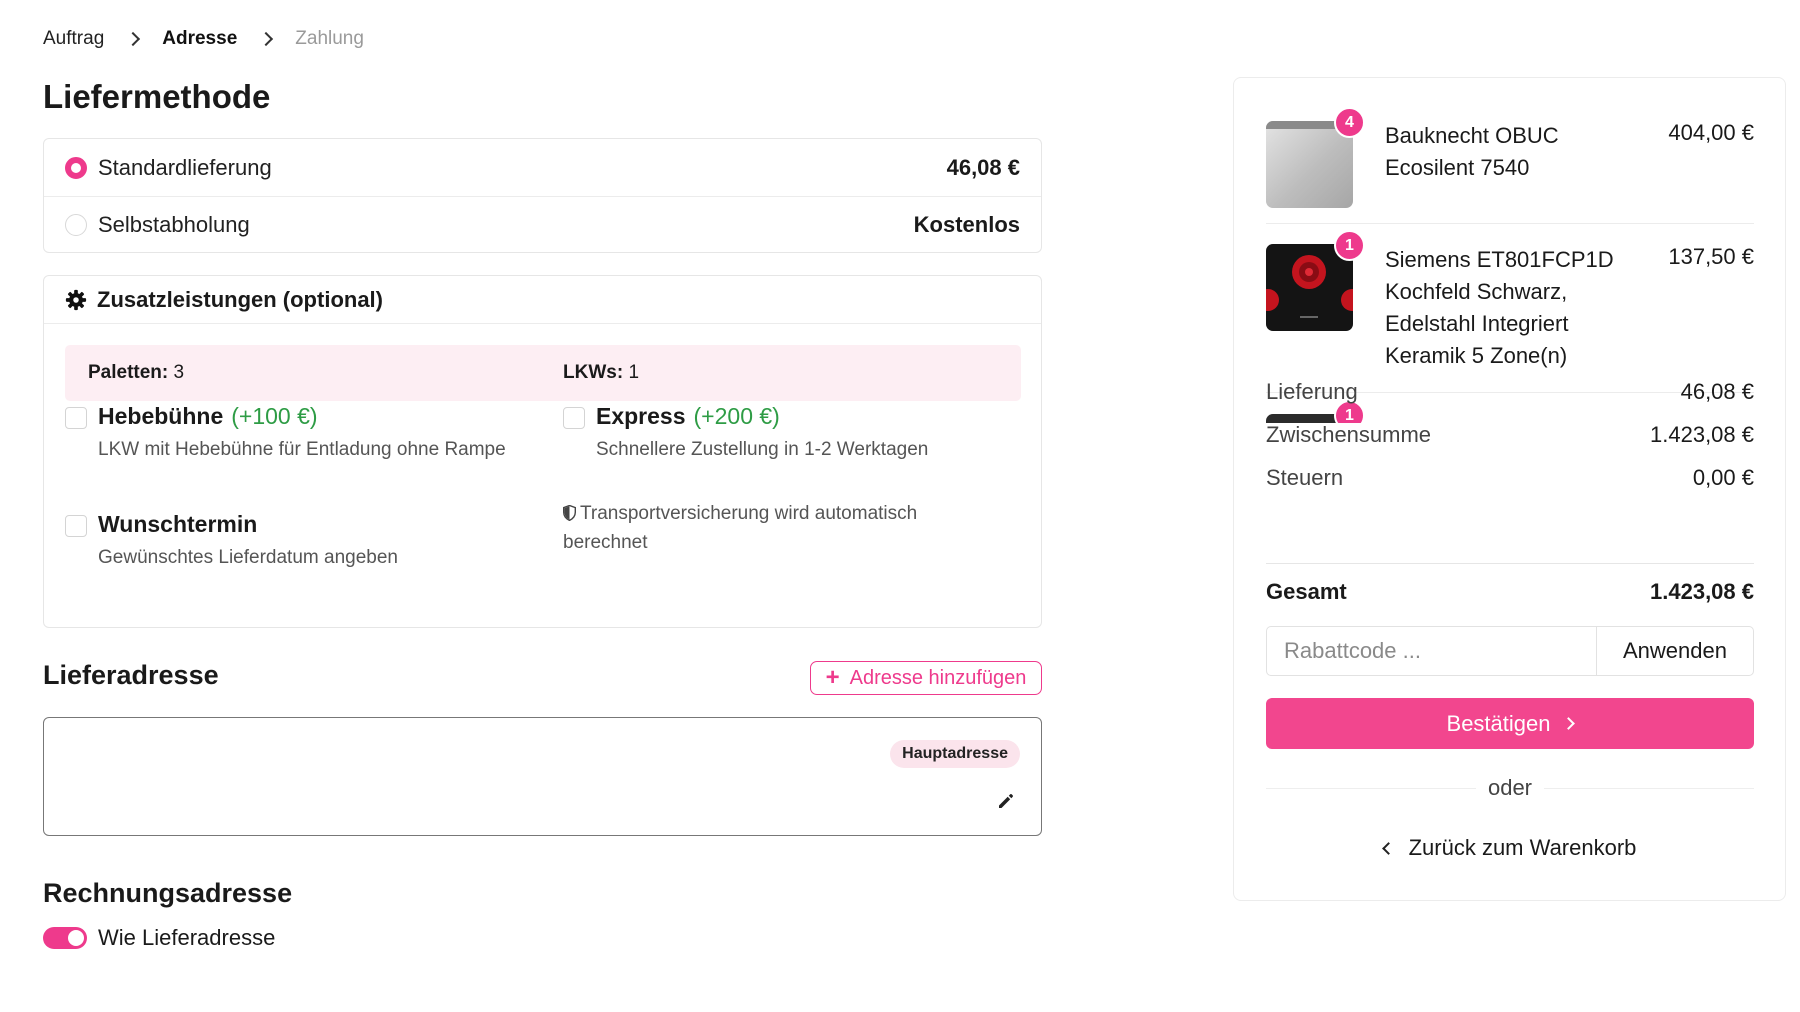  Describe the element at coordinates (1702, 434) in the screenshot. I see `subtotal-value: 1.423,08 €` at that location.